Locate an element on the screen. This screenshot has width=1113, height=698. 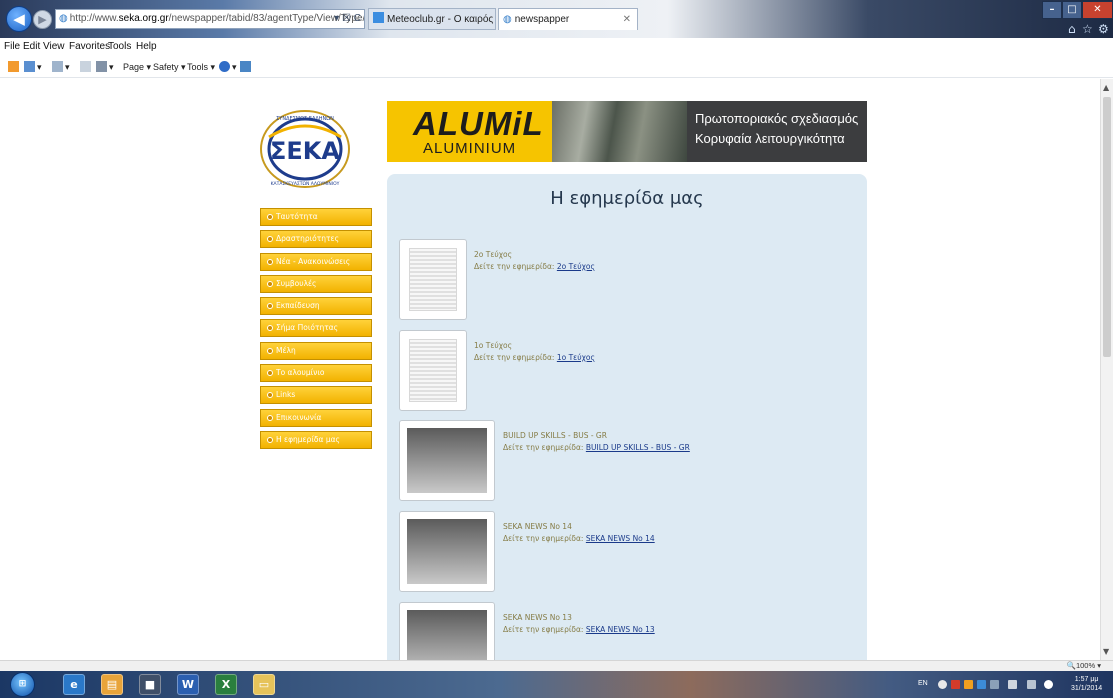
gear-icon: ⚙ is located at coordinates (1103, 29).